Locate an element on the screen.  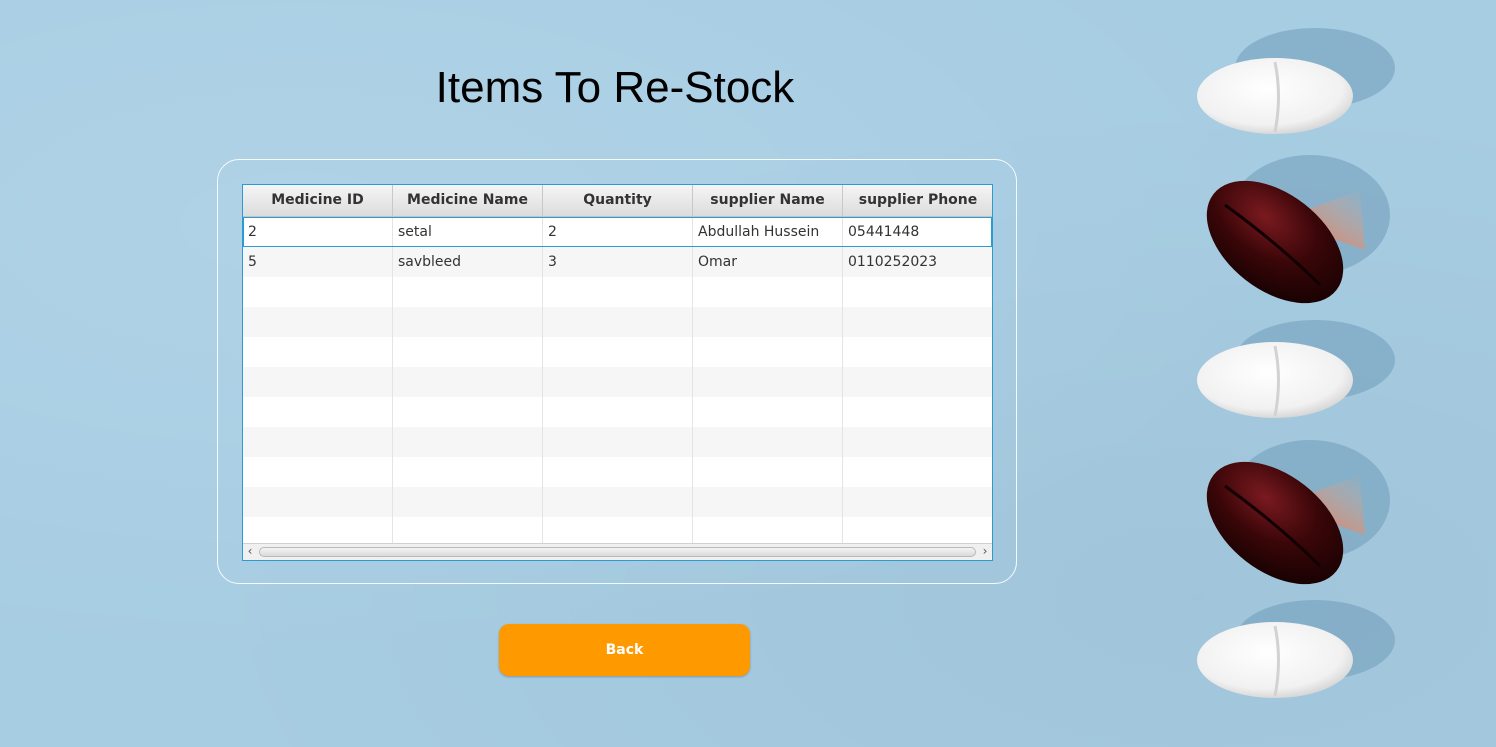
pills-decoration is located at coordinates (1296, 363).